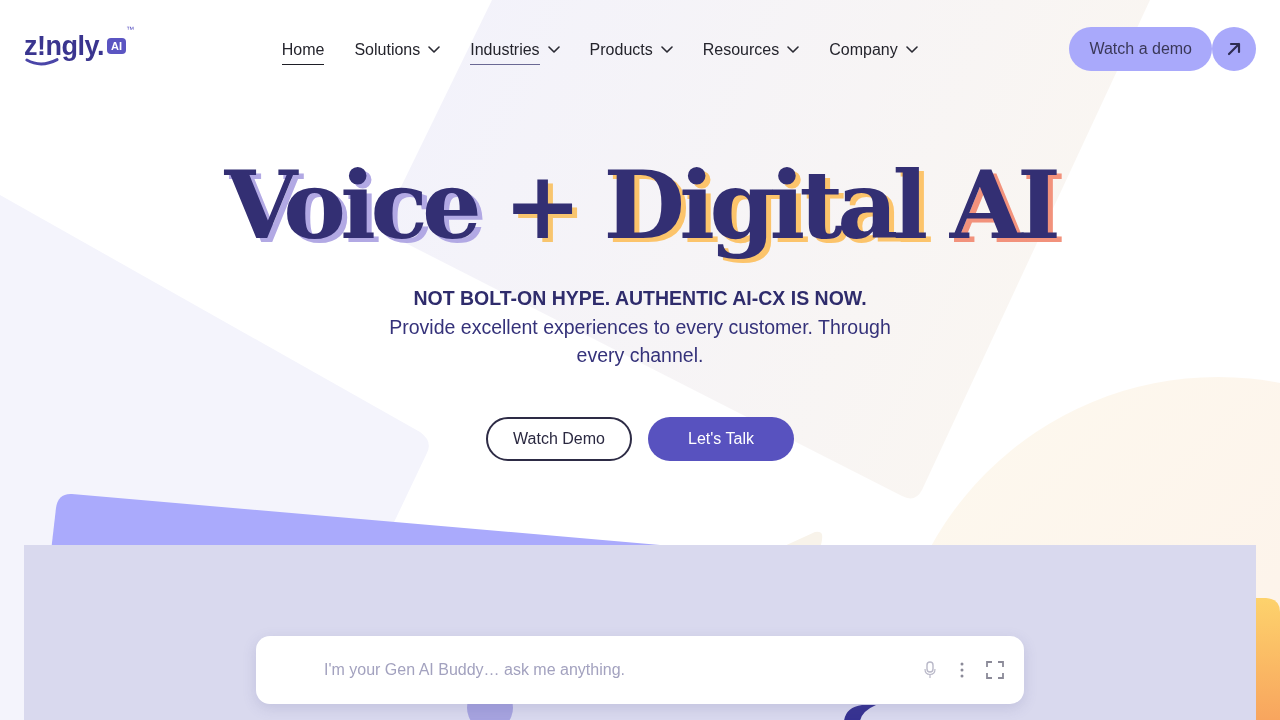 The width and height of the screenshot is (1280, 720). I want to click on watch-demo-button: Watch a demo, so click(1140, 49).